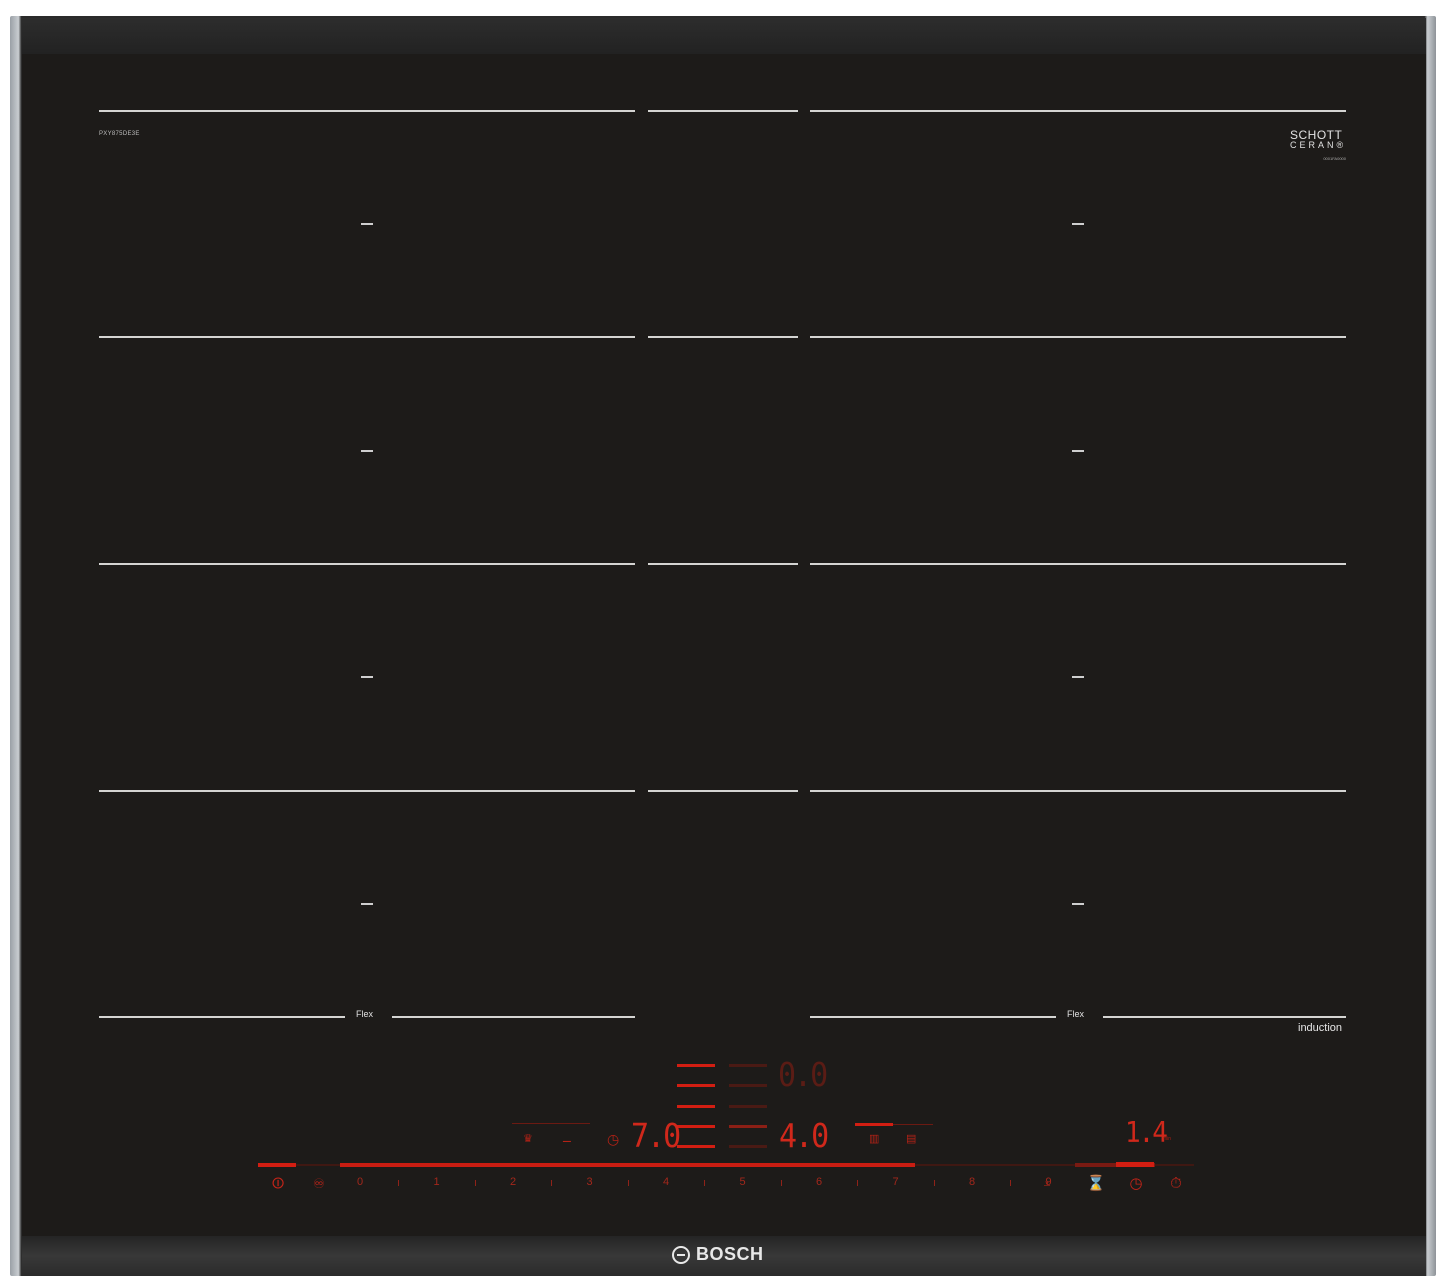 This screenshot has width=1440, height=1281. I want to click on move-function-icon: ▥, so click(874, 1139).